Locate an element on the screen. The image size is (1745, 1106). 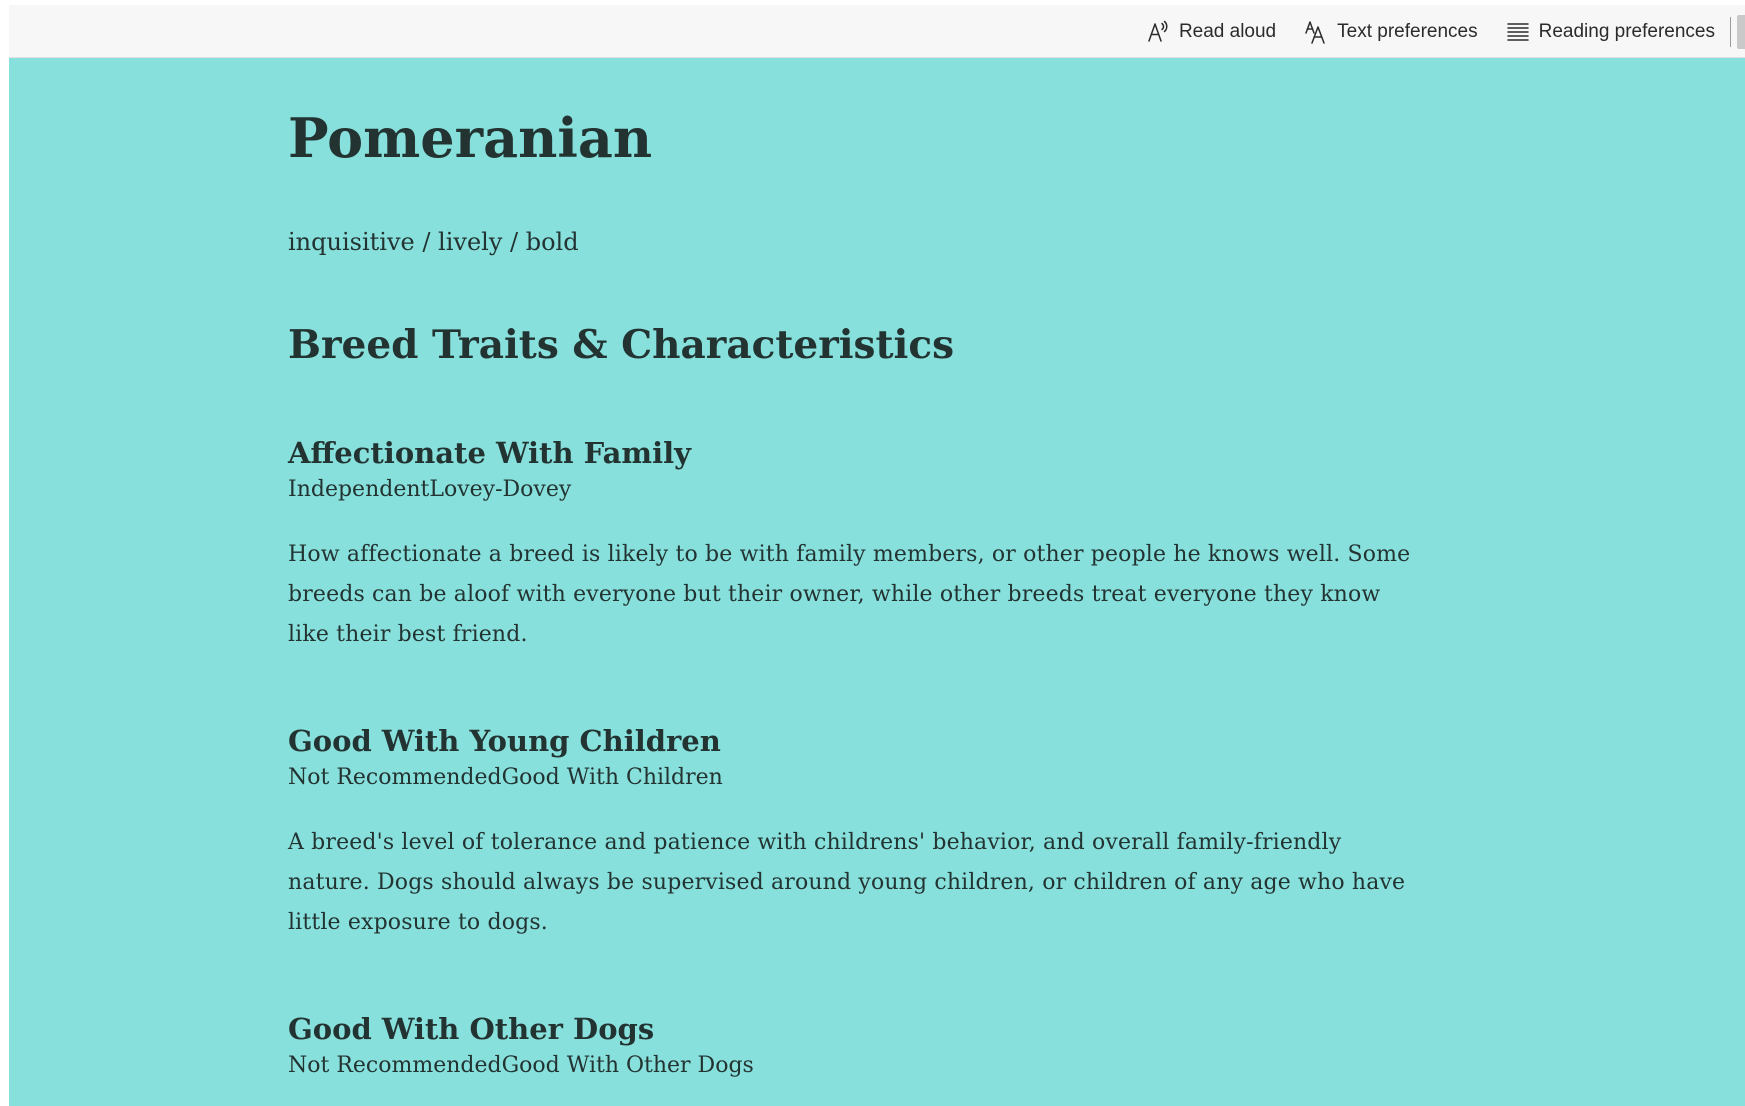
trait-scale: IndependentLovey-Dovey is located at coordinates (430, 489).